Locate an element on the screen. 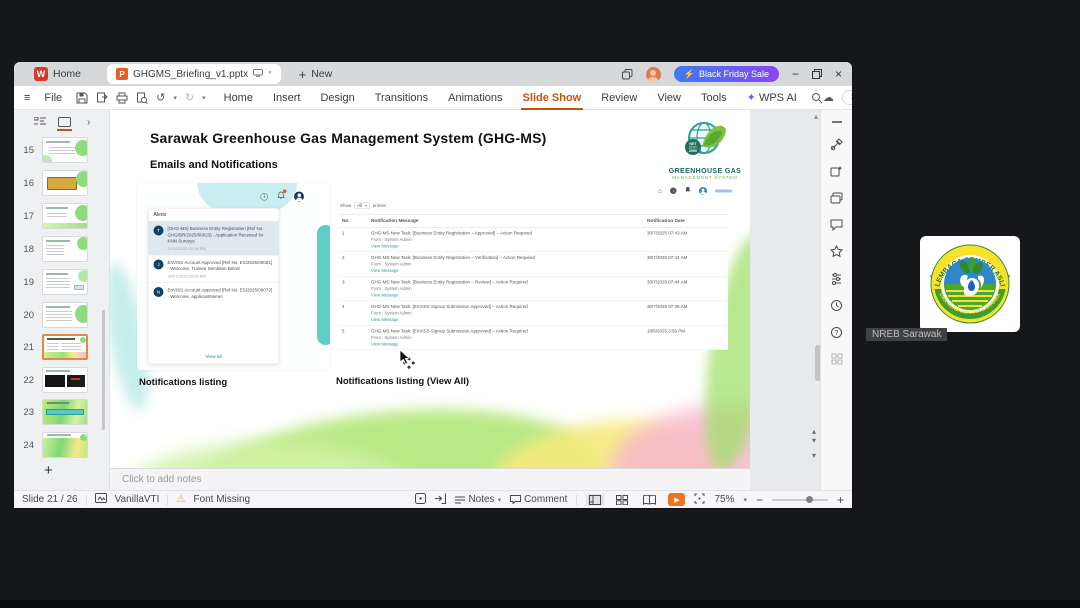  thumbnail-image is located at coordinates (65, 347).